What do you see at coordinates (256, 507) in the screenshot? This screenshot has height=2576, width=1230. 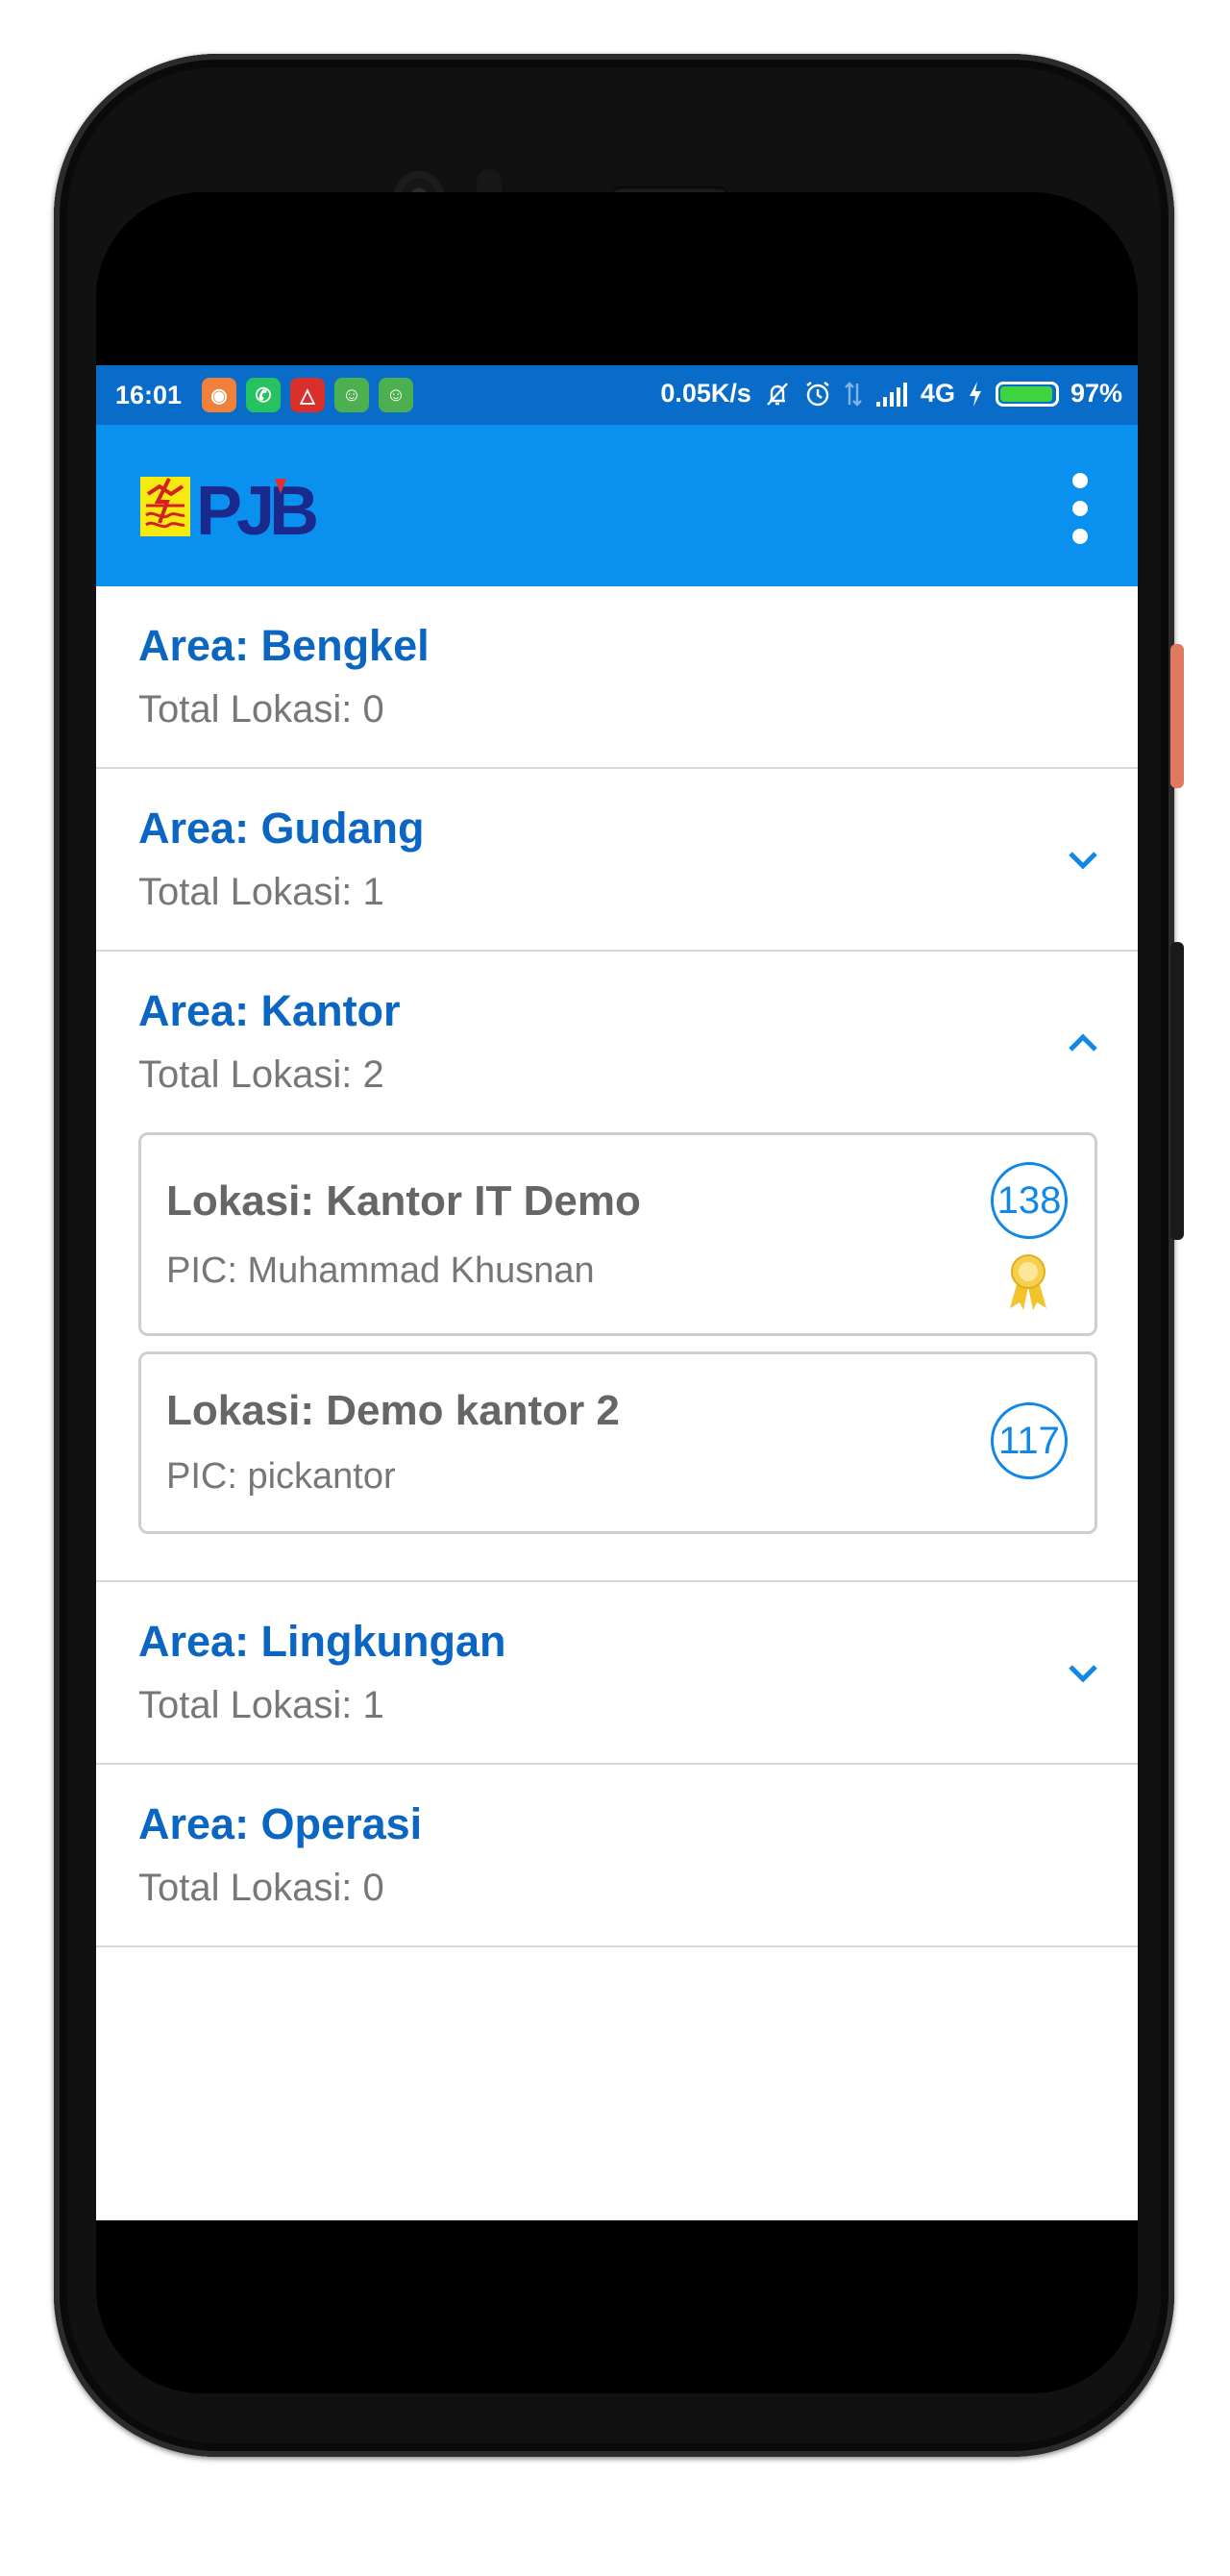 I see `logo-text: PJB` at bounding box center [256, 507].